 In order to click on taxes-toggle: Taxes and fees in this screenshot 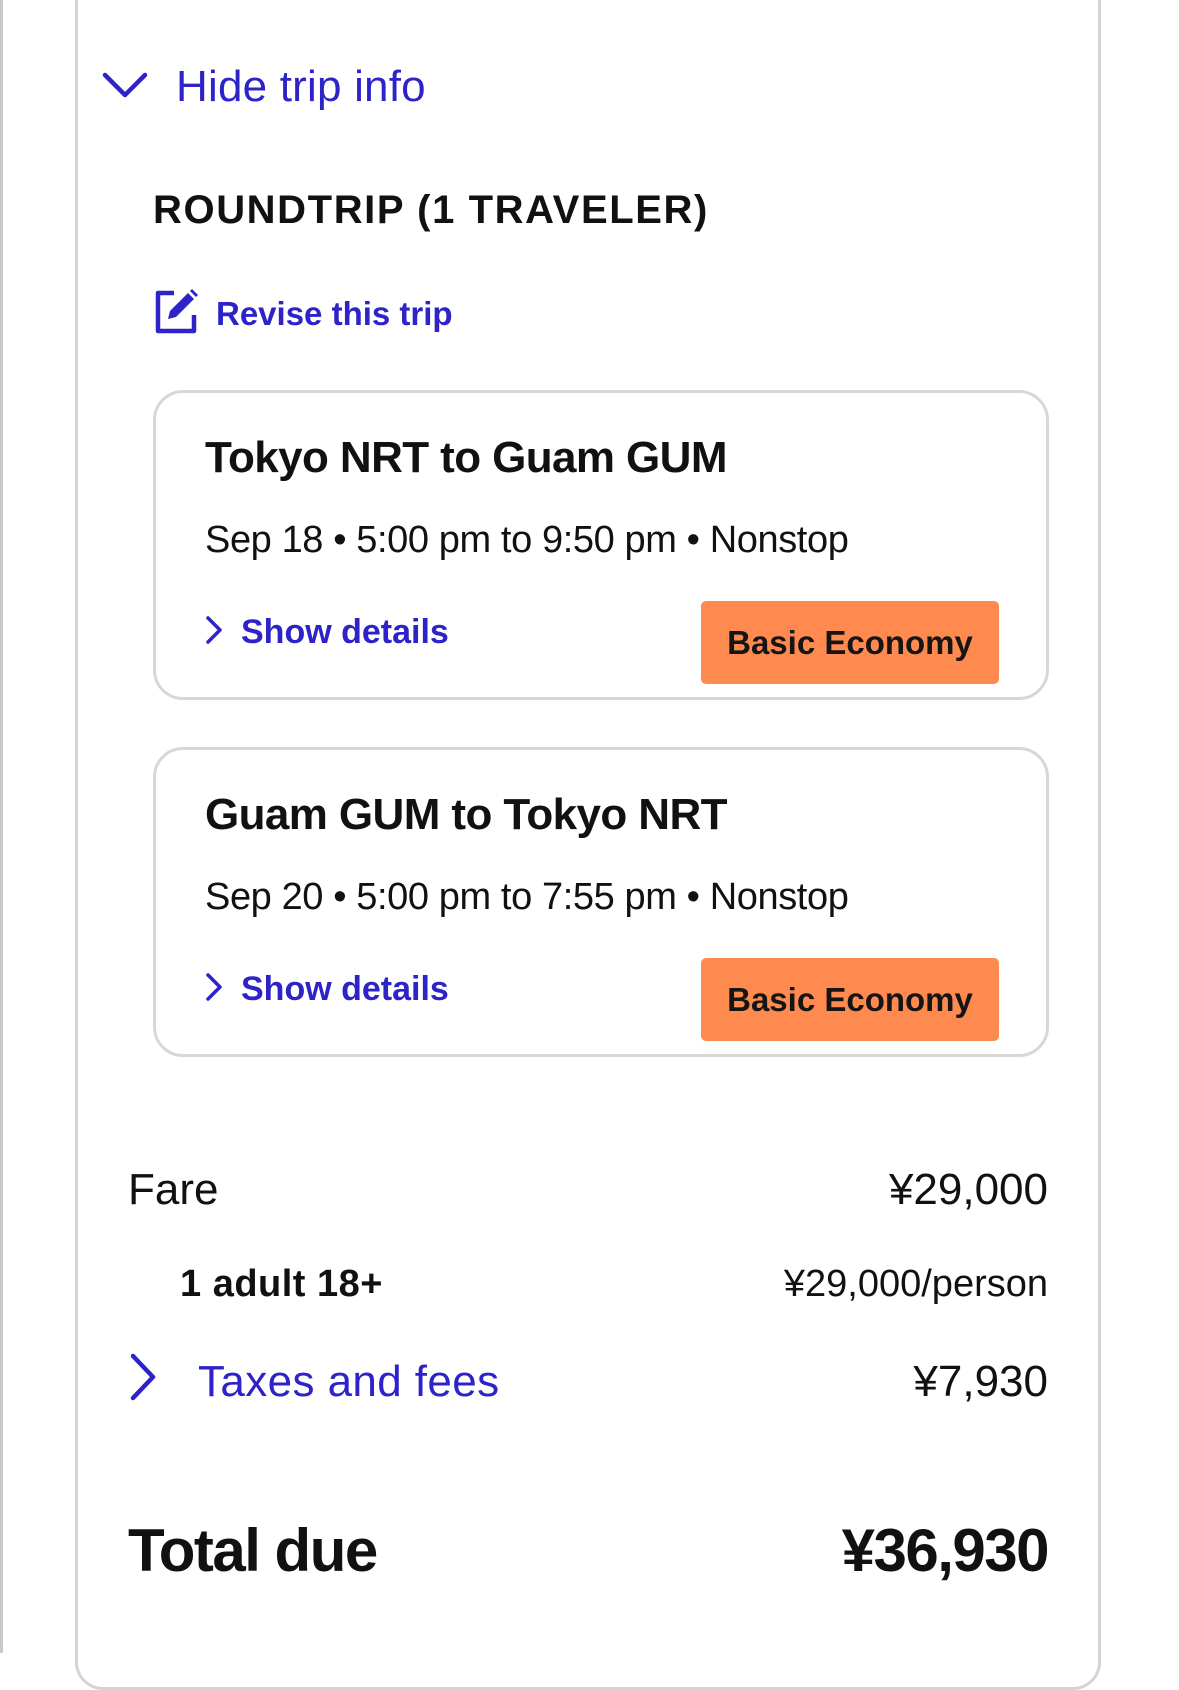, I will do `click(314, 1382)`.